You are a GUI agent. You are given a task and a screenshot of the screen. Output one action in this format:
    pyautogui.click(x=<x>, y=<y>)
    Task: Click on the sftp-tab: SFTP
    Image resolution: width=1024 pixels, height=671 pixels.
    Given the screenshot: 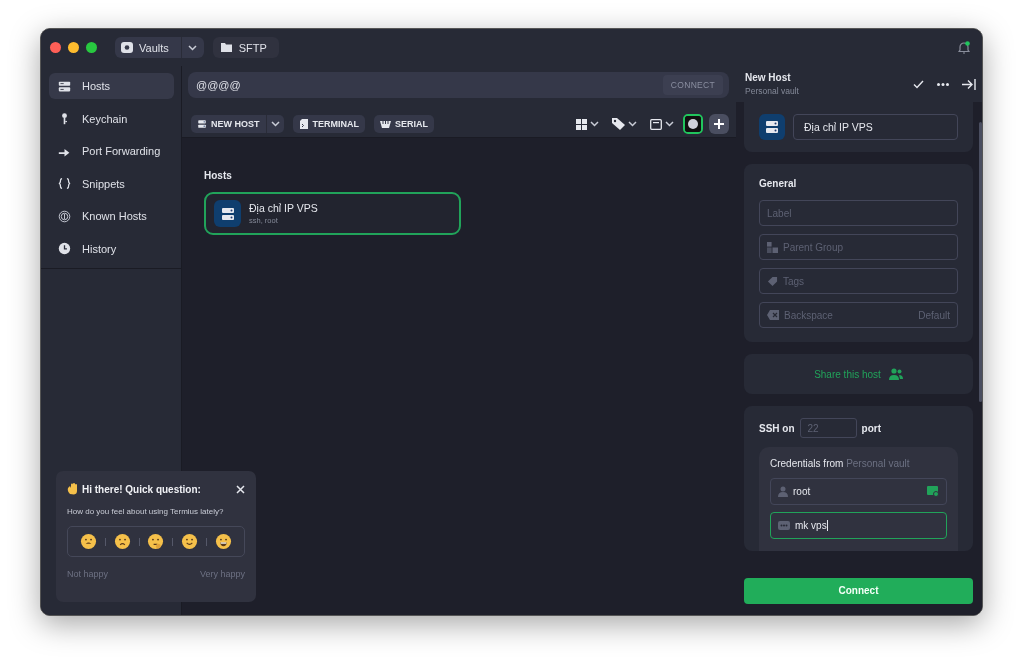 What is the action you would take?
    pyautogui.click(x=245, y=47)
    